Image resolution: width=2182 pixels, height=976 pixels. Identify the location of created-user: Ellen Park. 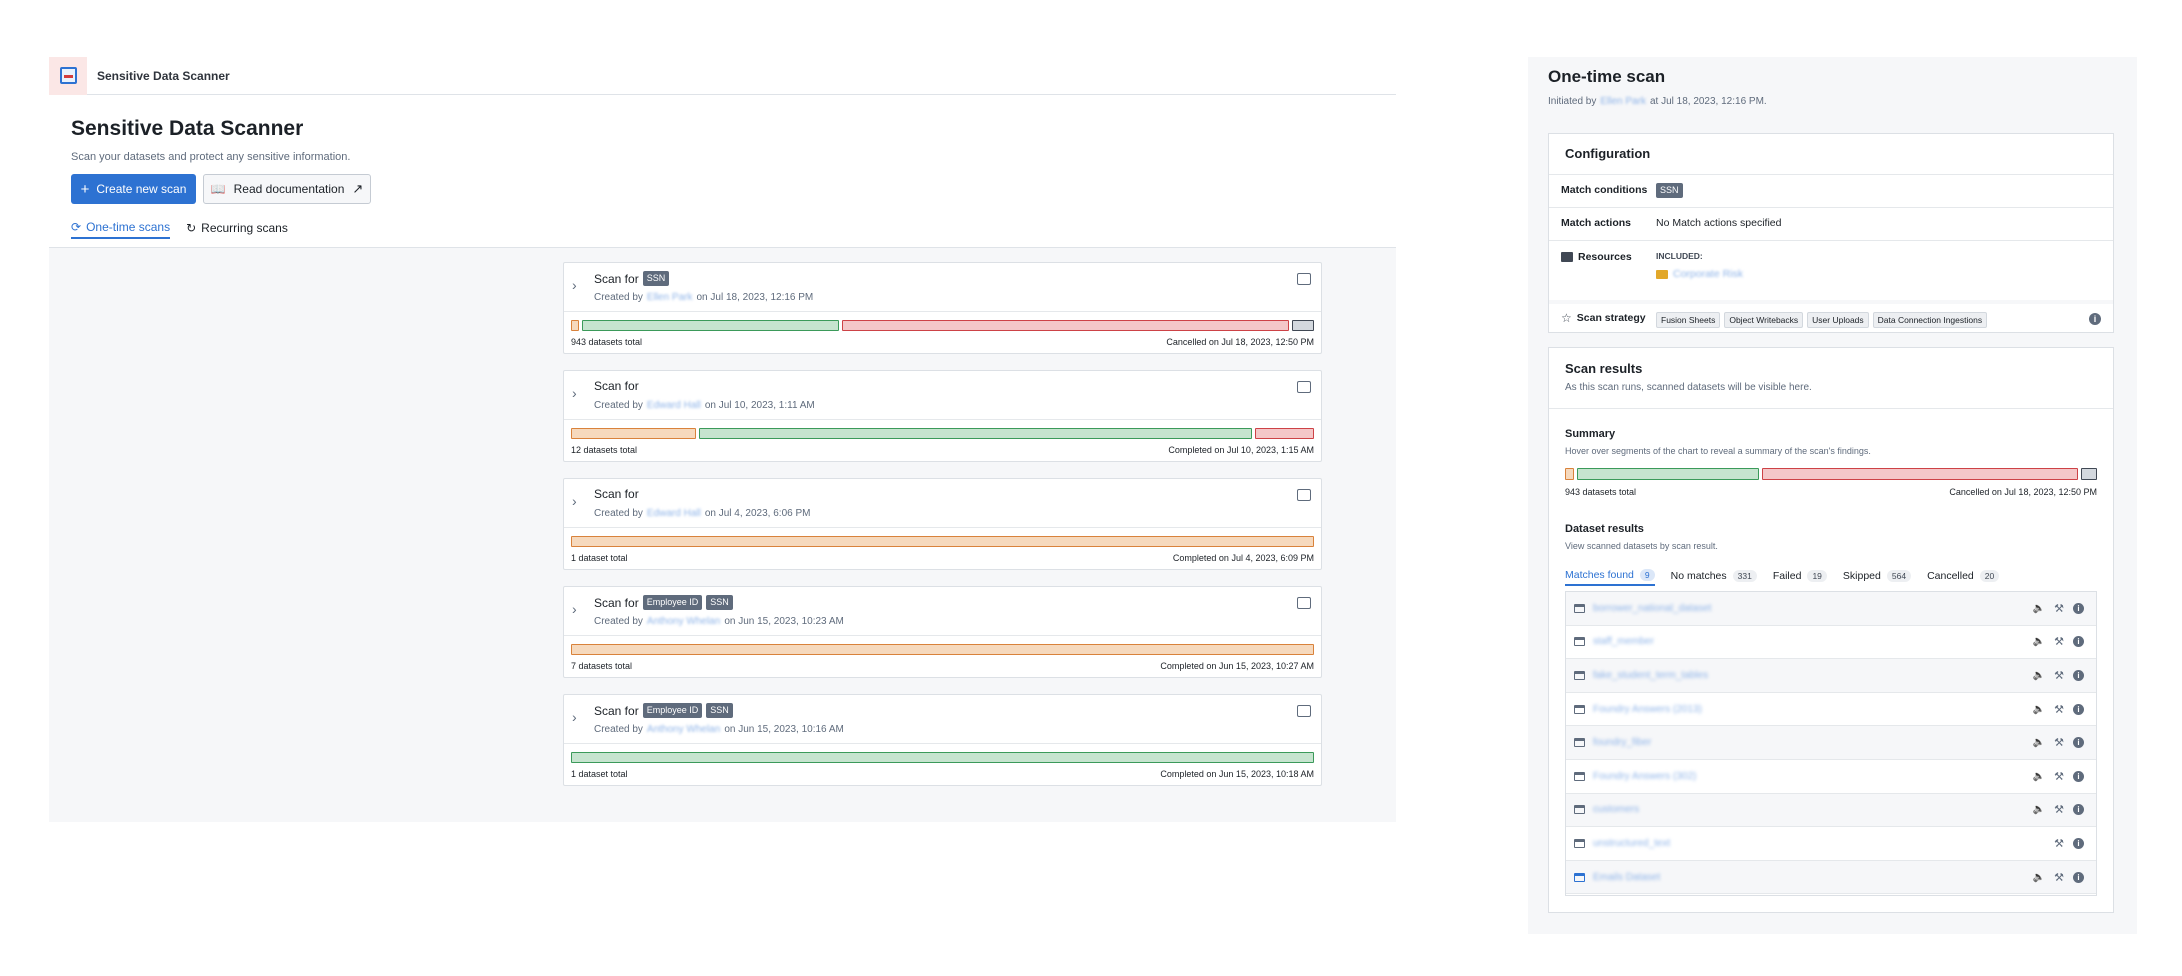
(670, 297).